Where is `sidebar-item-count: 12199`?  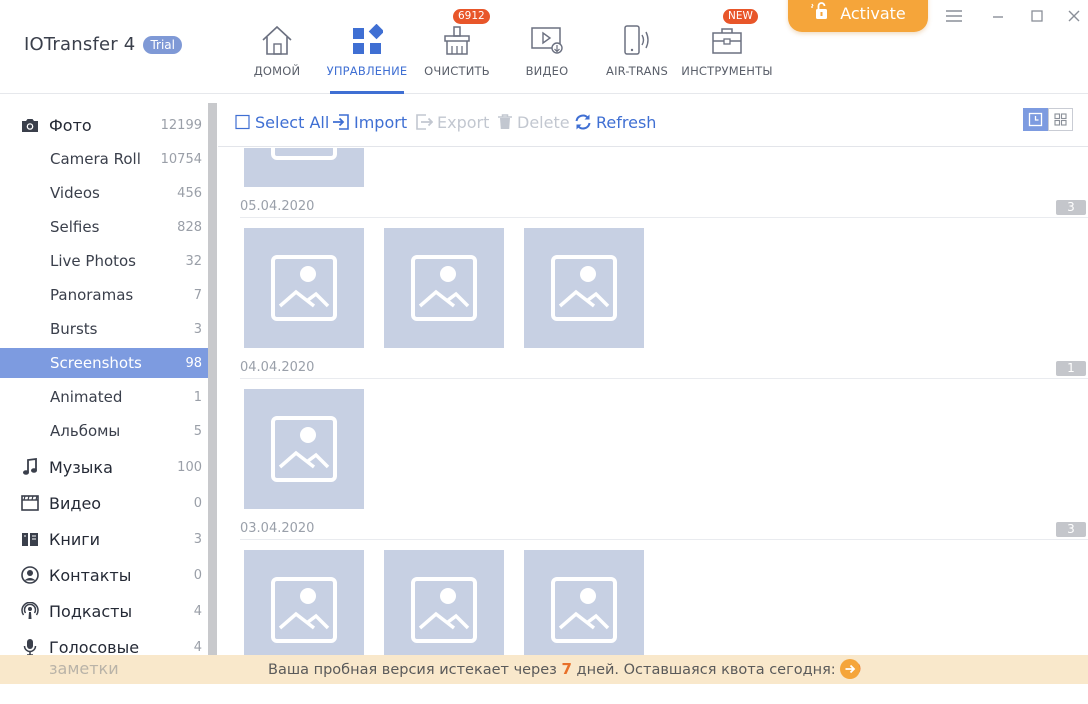 sidebar-item-count: 12199 is located at coordinates (181, 125).